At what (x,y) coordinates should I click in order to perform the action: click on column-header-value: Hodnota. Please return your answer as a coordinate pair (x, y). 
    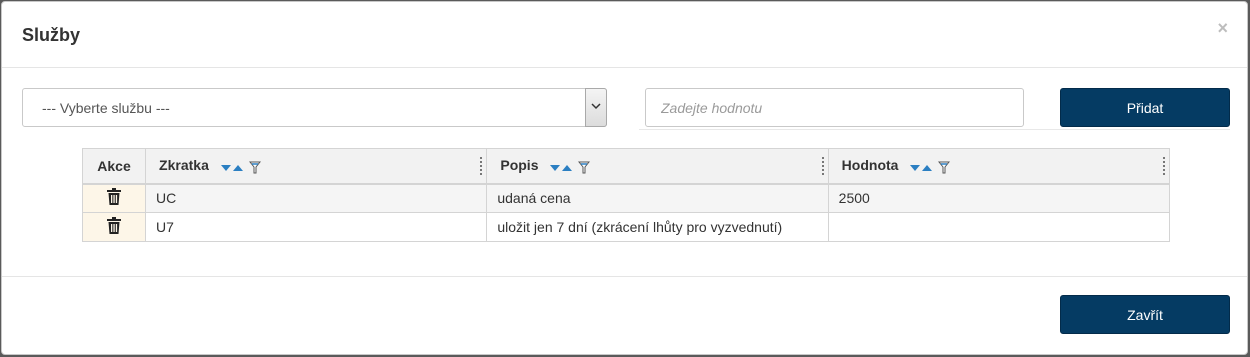
    Looking at the image, I should click on (999, 166).